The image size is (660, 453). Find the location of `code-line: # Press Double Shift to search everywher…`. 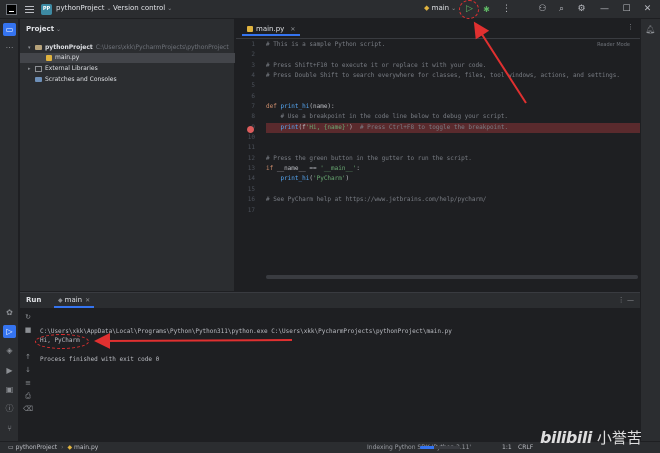

code-line: # Press Double Shift to search everywher… is located at coordinates (453, 76).